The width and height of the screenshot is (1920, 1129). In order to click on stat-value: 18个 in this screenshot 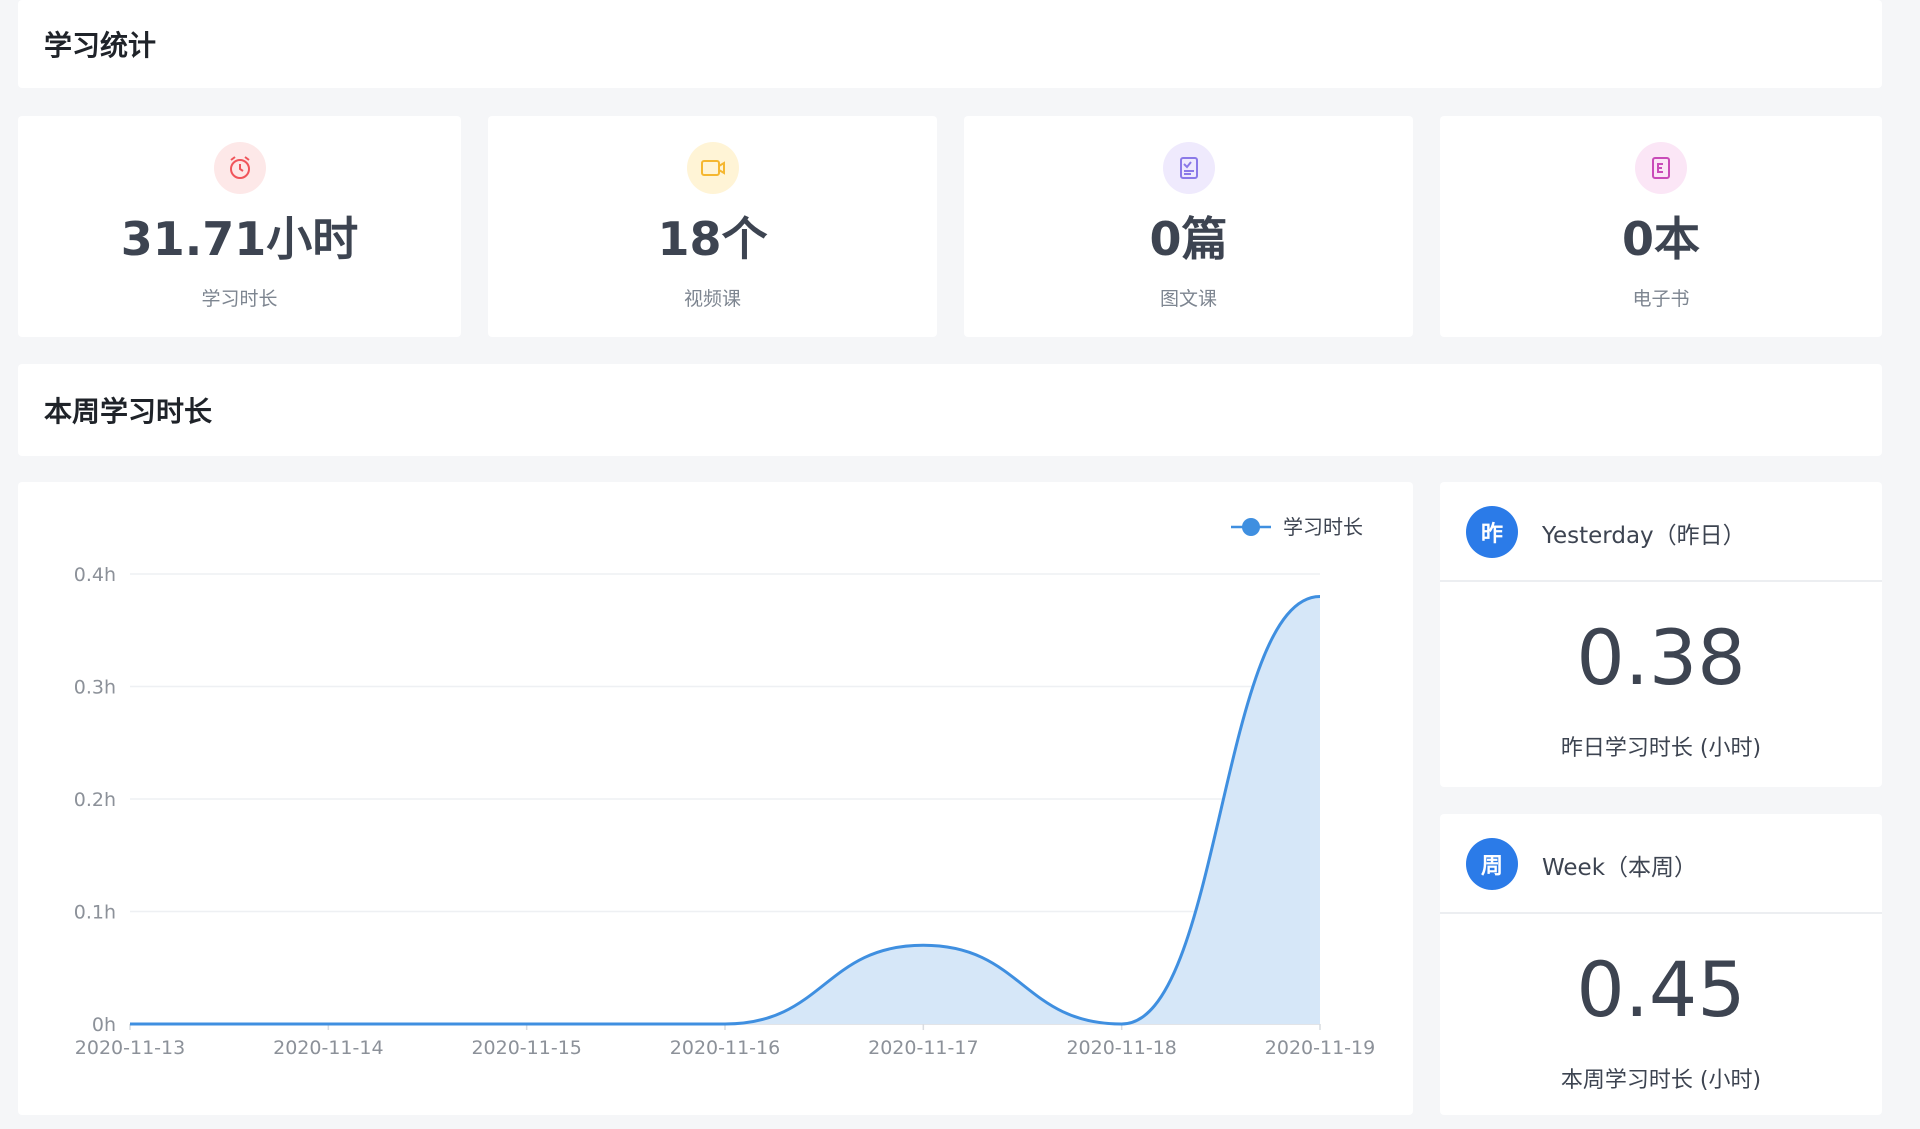, I will do `click(712, 239)`.